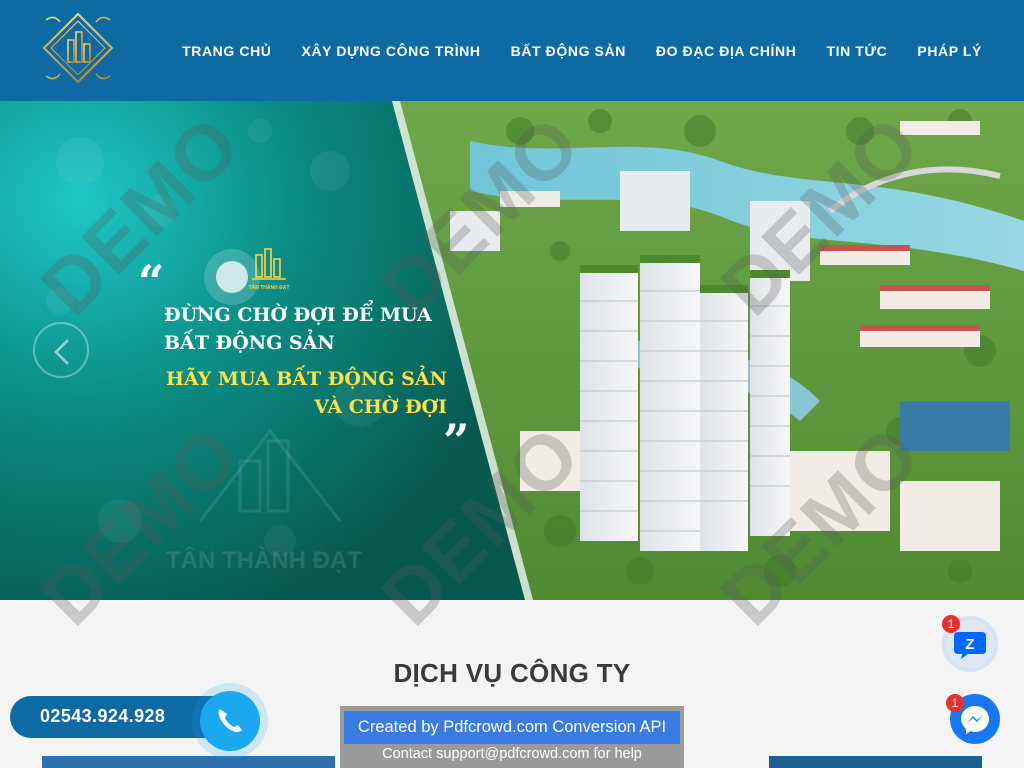  Describe the element at coordinates (226, 51) in the screenshot. I see `nav-trang-chu: TRANG CHỦ` at that location.